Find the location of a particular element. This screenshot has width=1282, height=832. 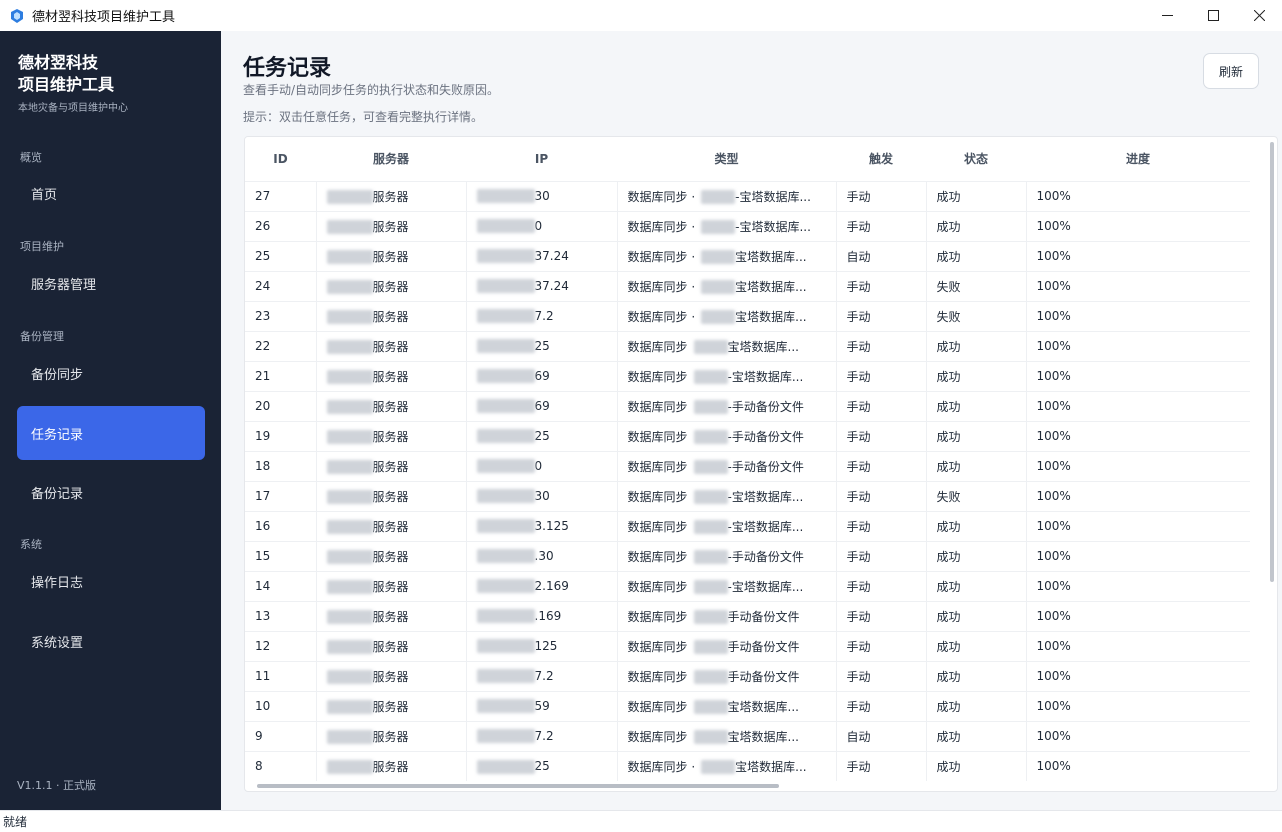

cell-id: 14 is located at coordinates (281, 585).